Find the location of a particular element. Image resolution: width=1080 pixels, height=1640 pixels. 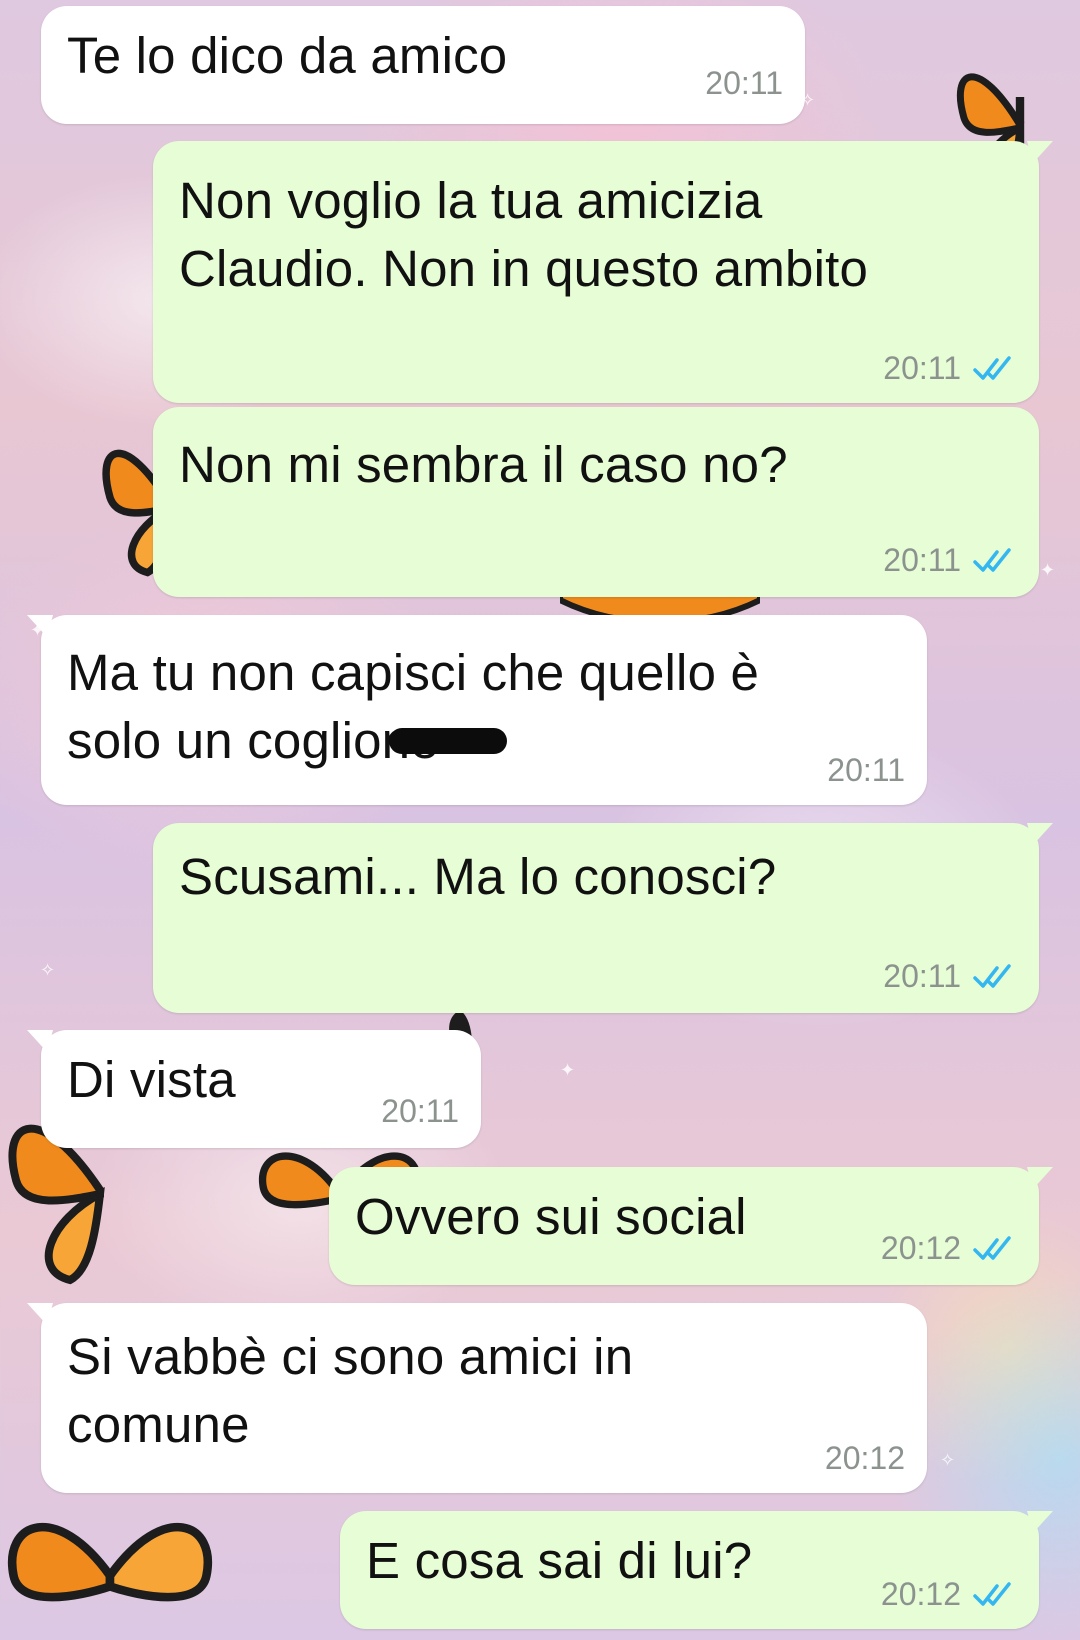

message-bubble-incoming: Di vista 20:11 is located at coordinates (254, 1089).